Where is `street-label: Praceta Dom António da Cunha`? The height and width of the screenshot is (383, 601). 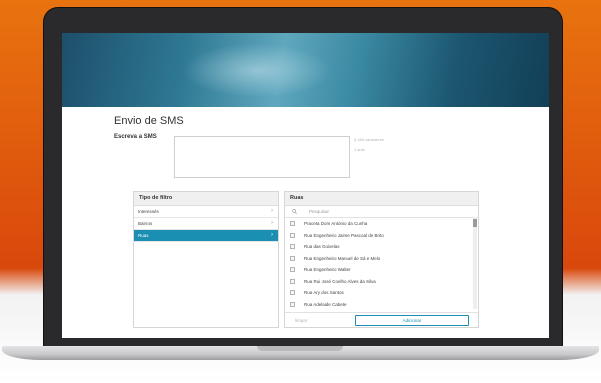
street-label: Praceta Dom António da Cunha is located at coordinates (336, 223).